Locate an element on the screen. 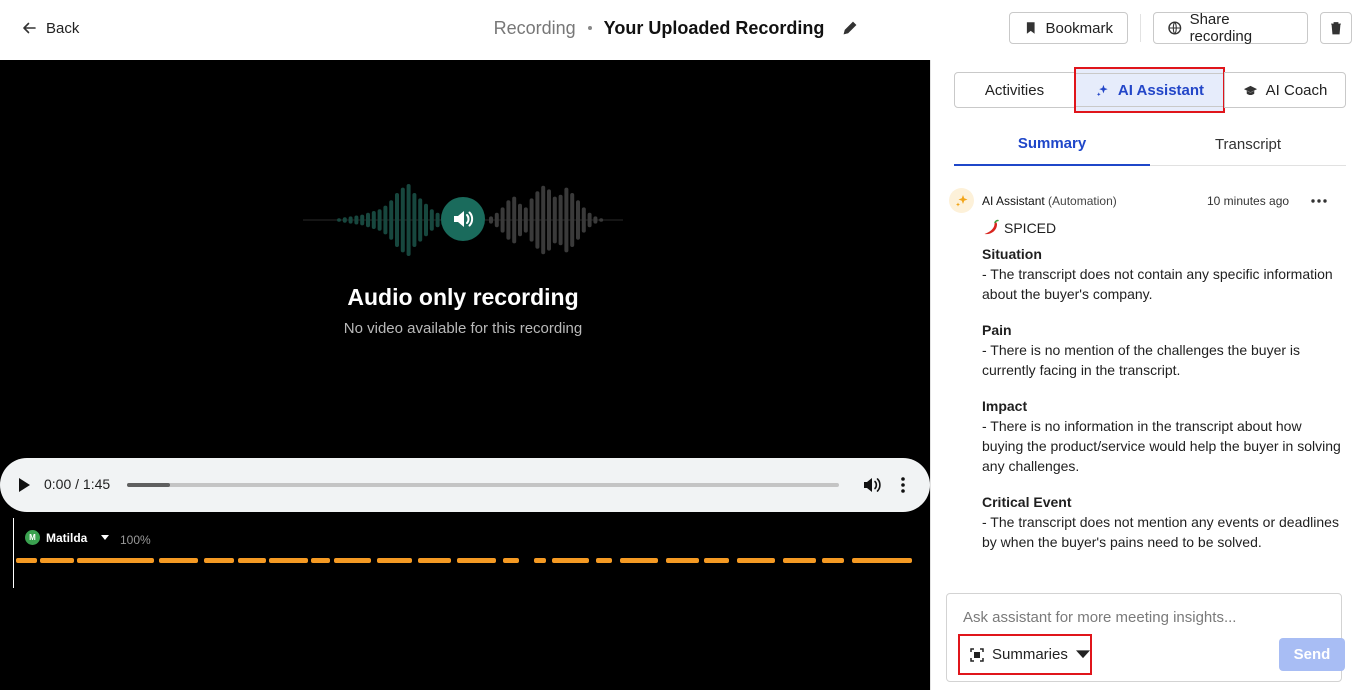 Image resolution: width=1356 pixels, height=690 pixels. tab-ai-coach: AI Coach is located at coordinates (1285, 90).